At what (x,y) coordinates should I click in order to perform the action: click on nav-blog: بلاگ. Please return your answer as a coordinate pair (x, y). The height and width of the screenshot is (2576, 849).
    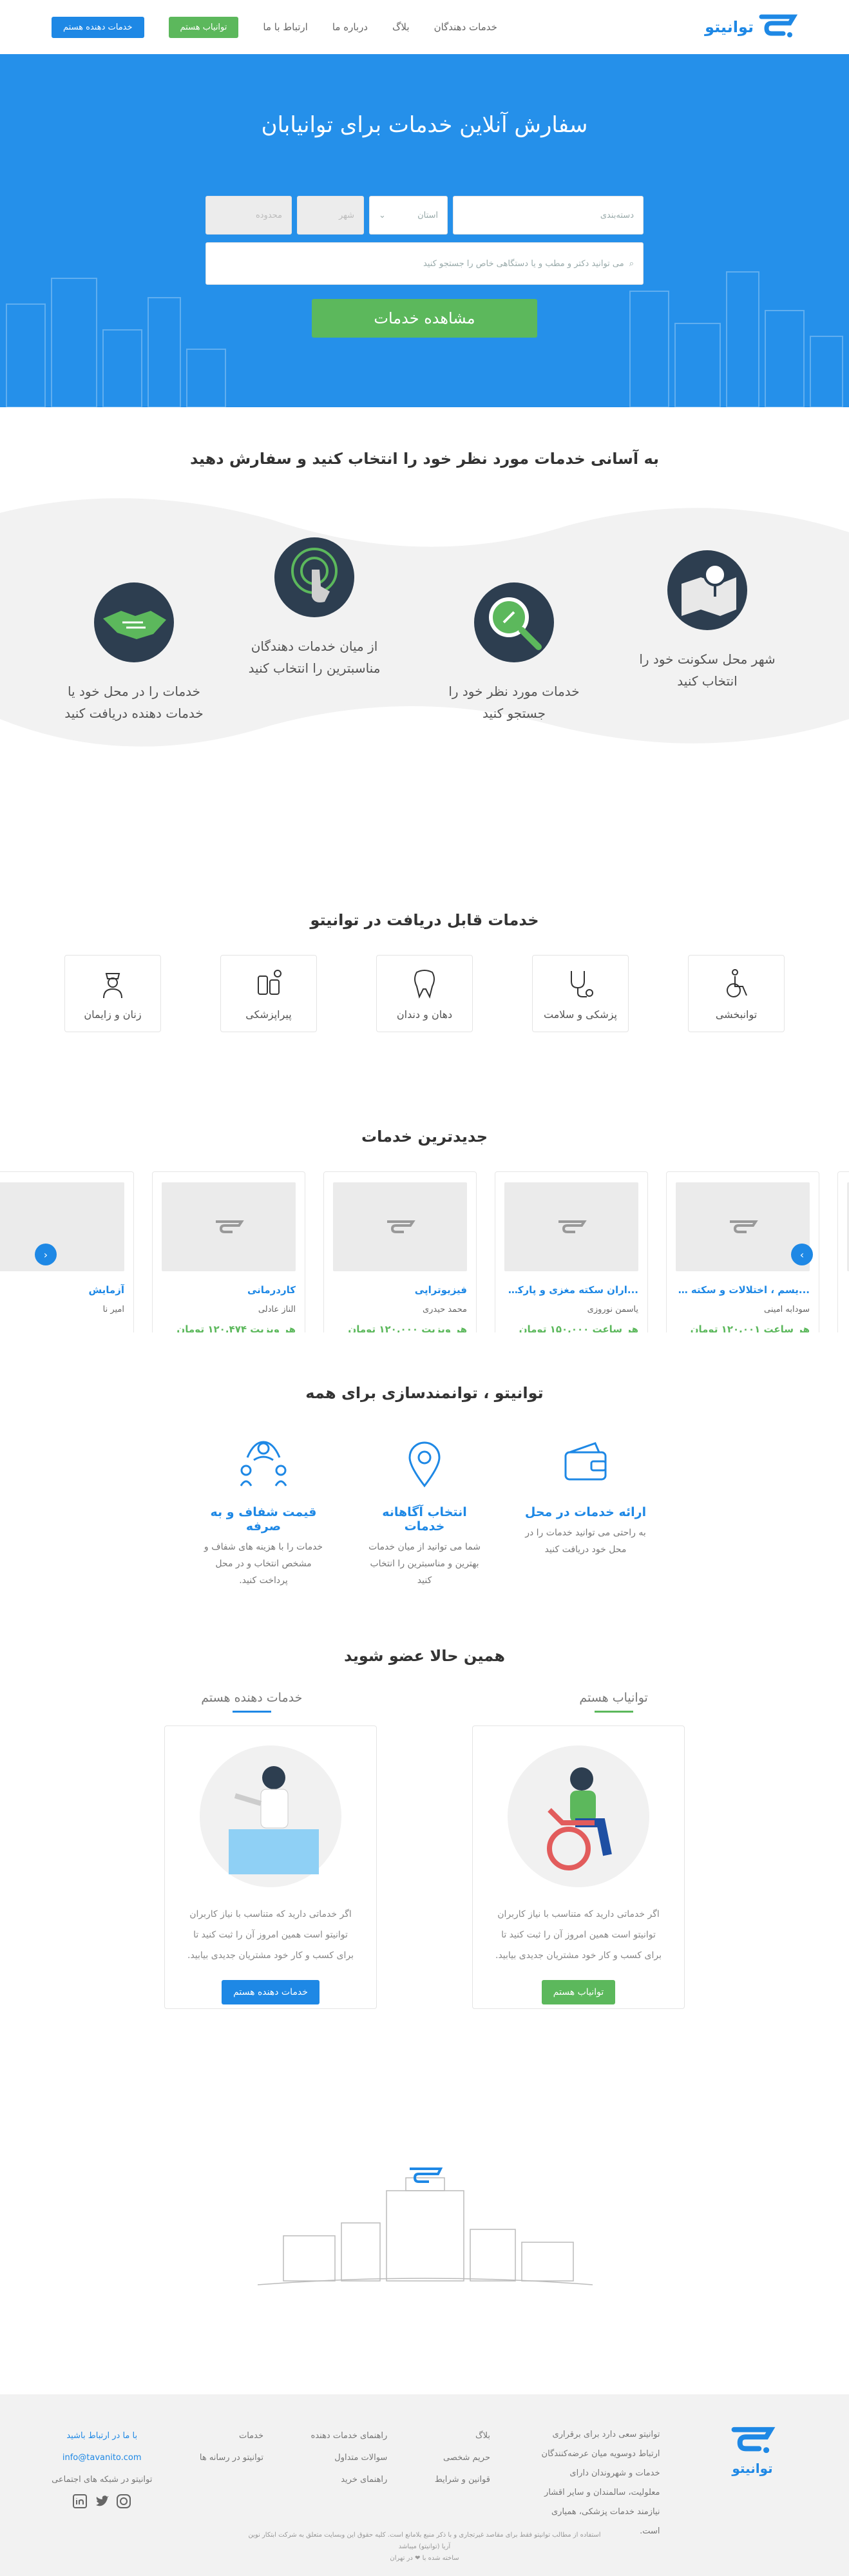
    Looking at the image, I should click on (401, 27).